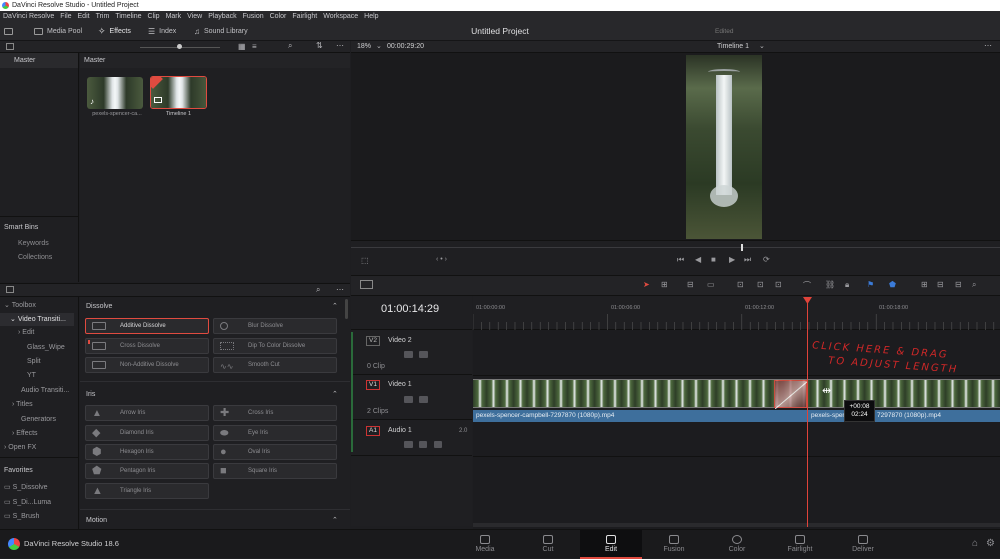 The height and width of the screenshot is (559, 1000). I want to click on scrubber-playhead, so click(742, 247).